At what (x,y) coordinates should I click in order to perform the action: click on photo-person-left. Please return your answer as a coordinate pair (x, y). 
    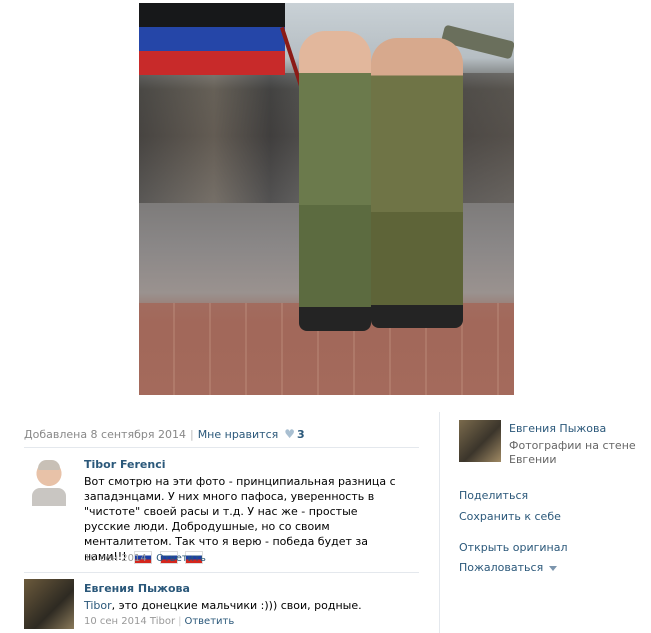
    Looking at the image, I should click on (335, 181).